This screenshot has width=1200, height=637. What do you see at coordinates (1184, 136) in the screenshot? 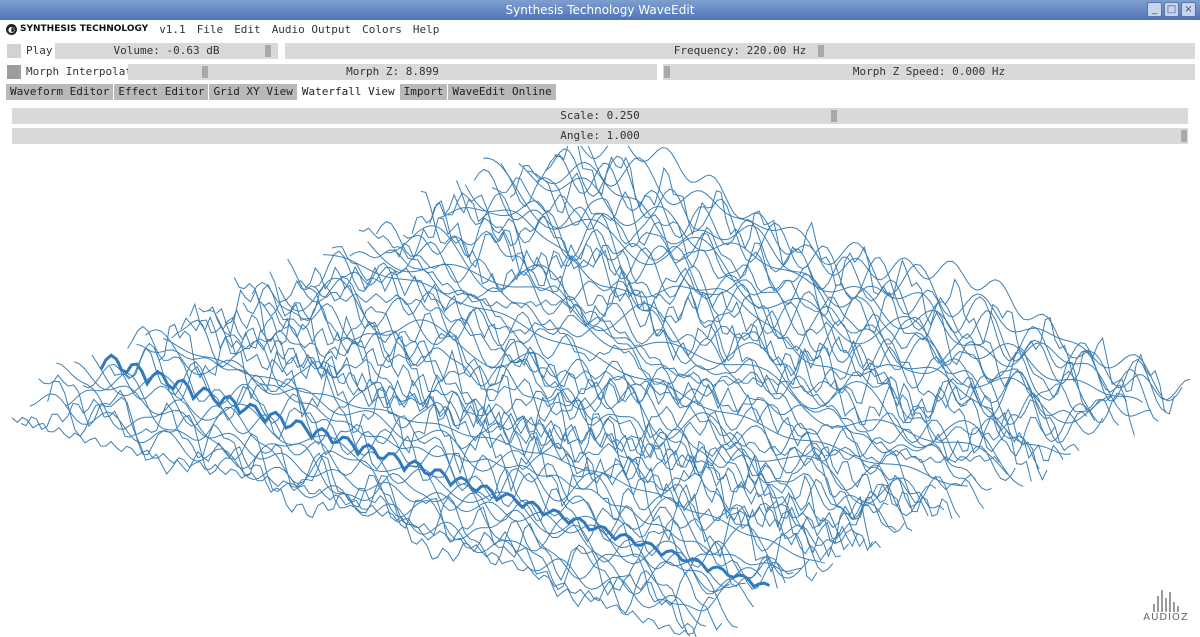
I see `angle-slider-handle` at bounding box center [1184, 136].